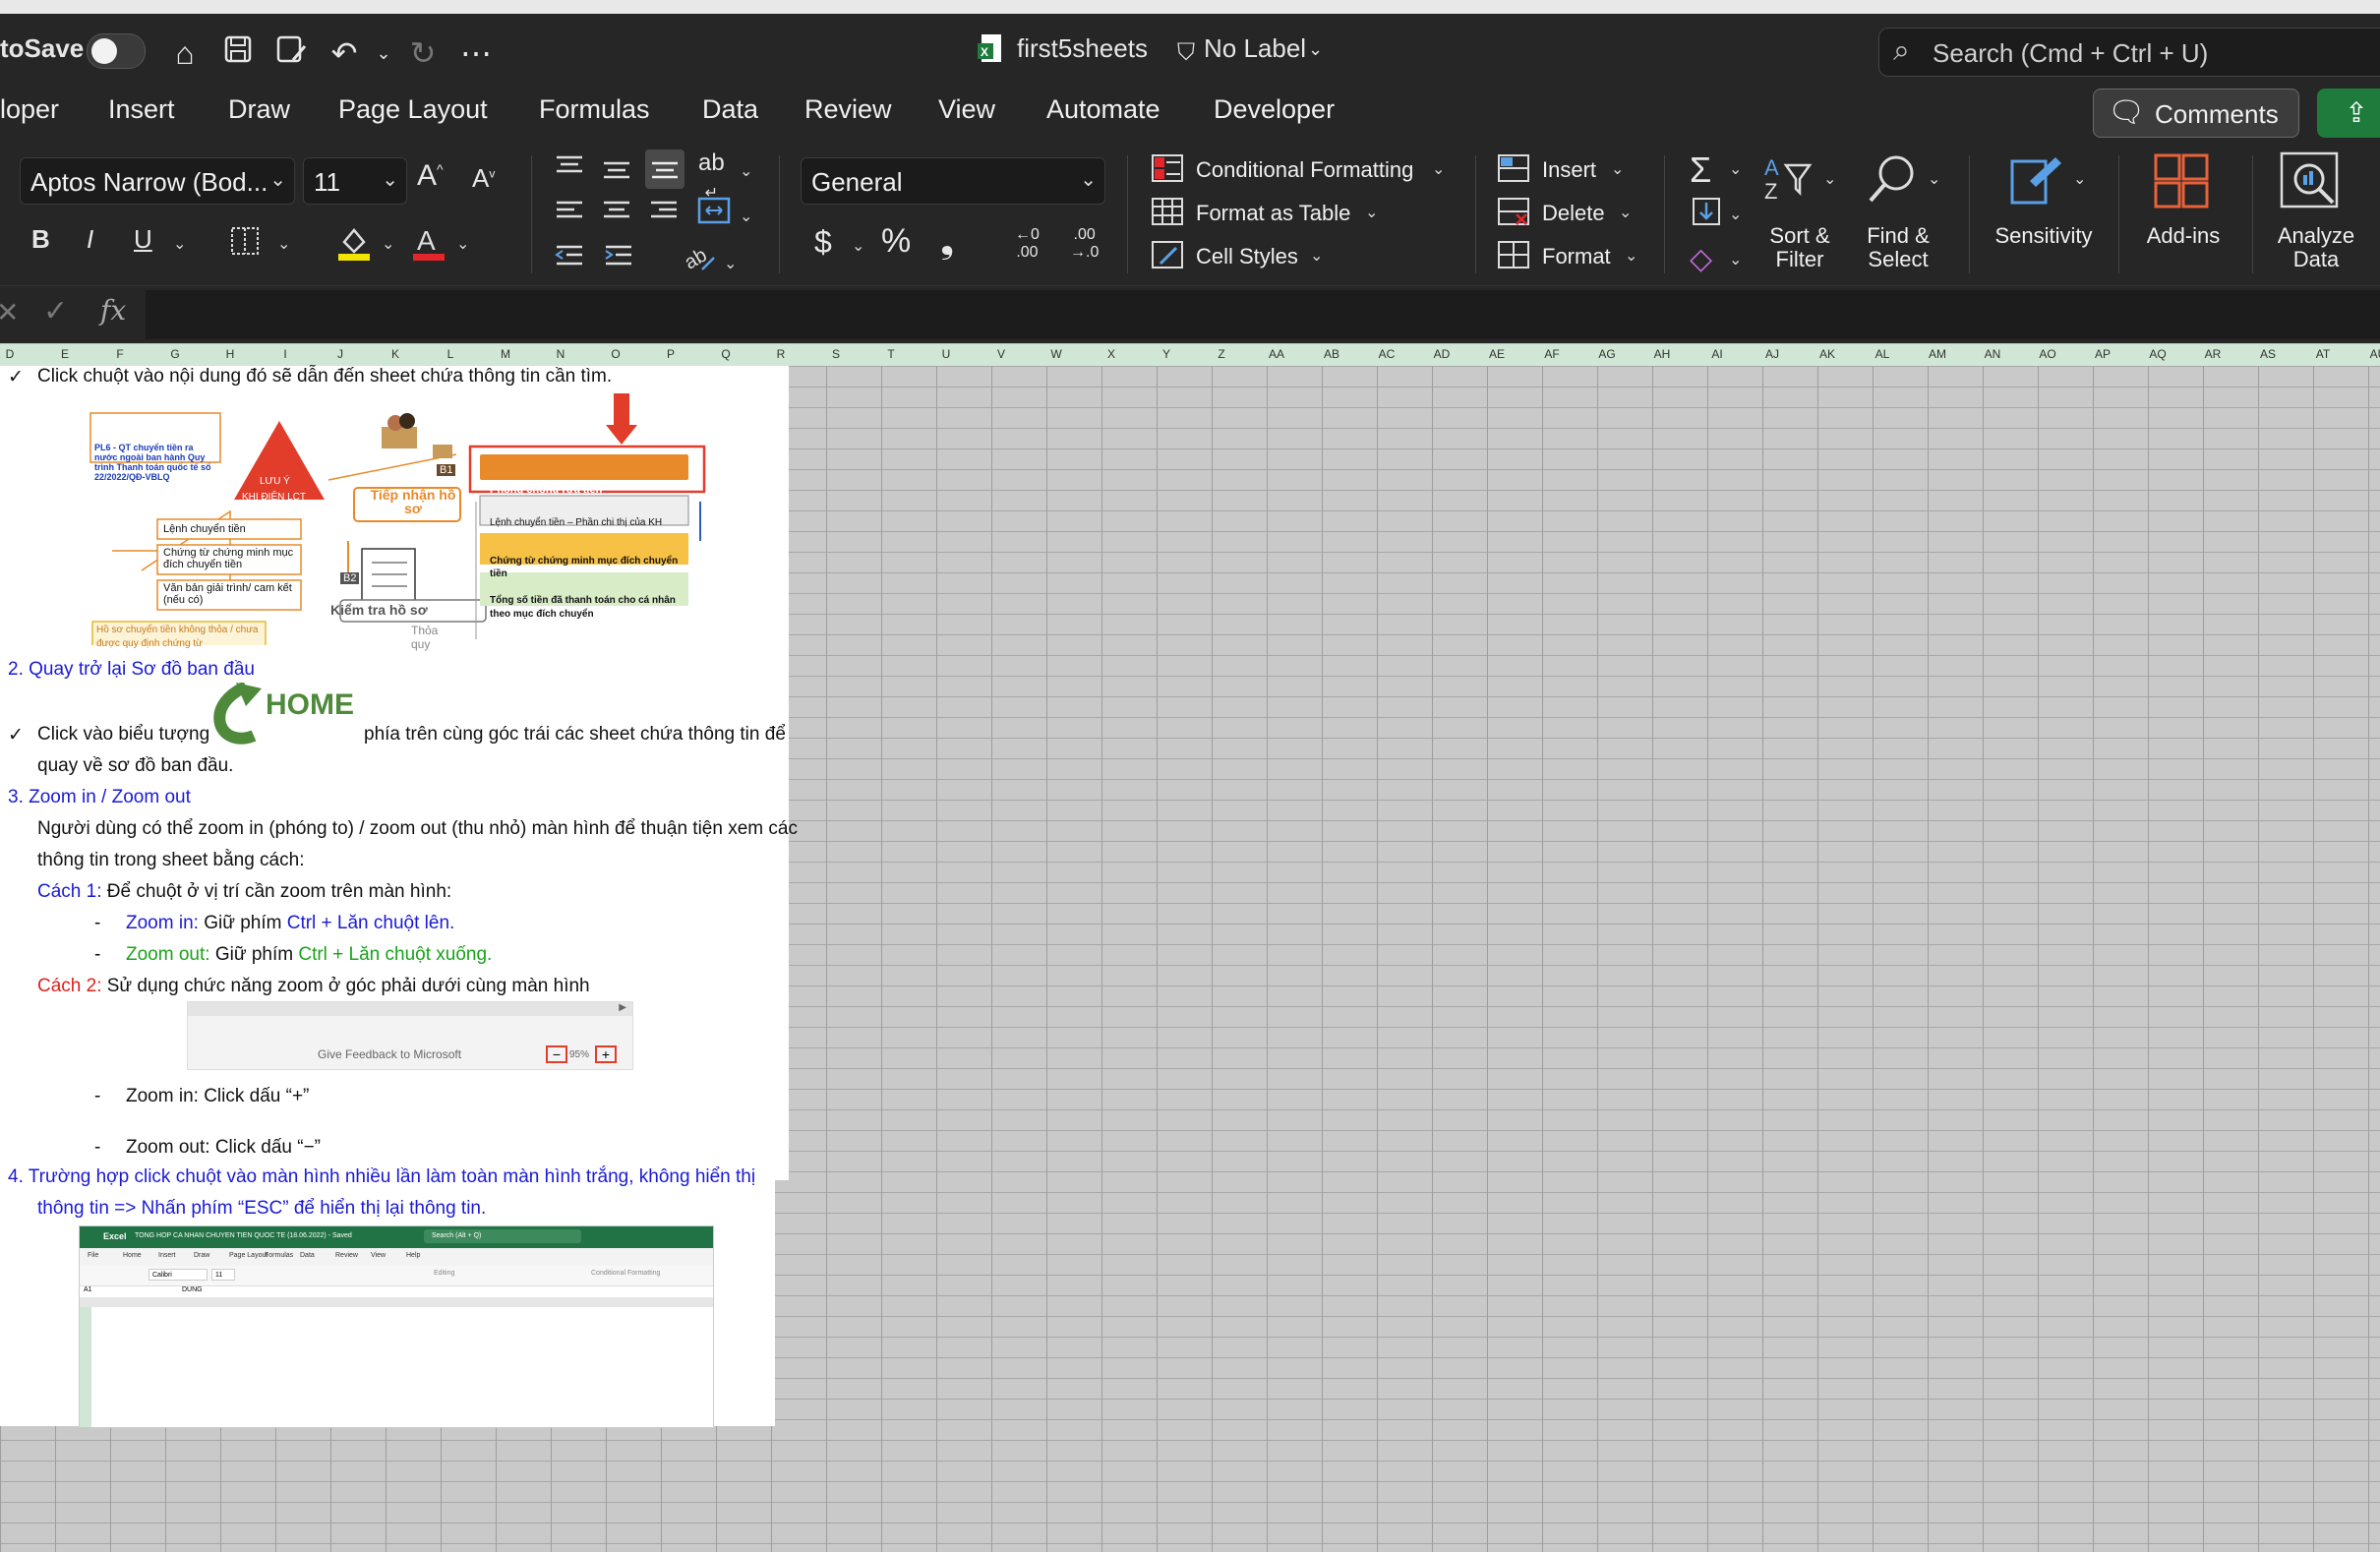 The height and width of the screenshot is (1552, 2380). Describe the element at coordinates (1937, 354) in the screenshot. I see `column-header-am: AM` at that location.